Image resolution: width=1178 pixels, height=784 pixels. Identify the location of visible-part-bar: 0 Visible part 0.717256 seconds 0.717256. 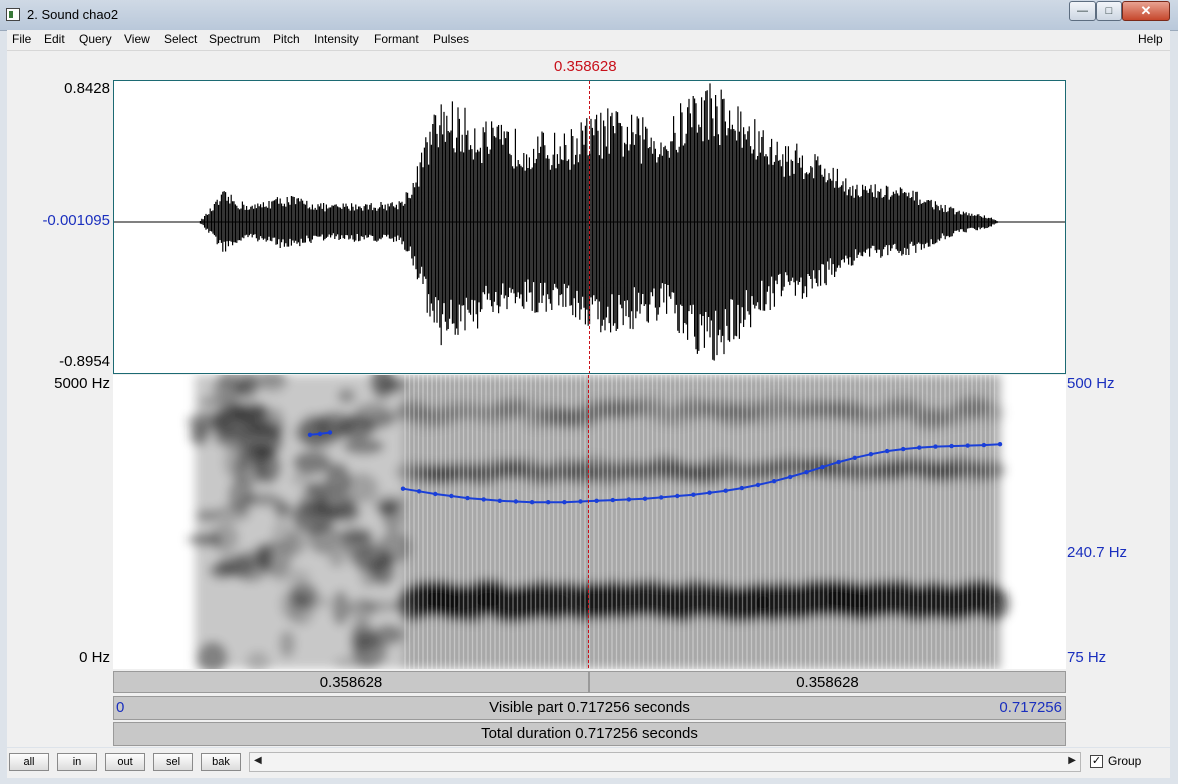
(589, 708).